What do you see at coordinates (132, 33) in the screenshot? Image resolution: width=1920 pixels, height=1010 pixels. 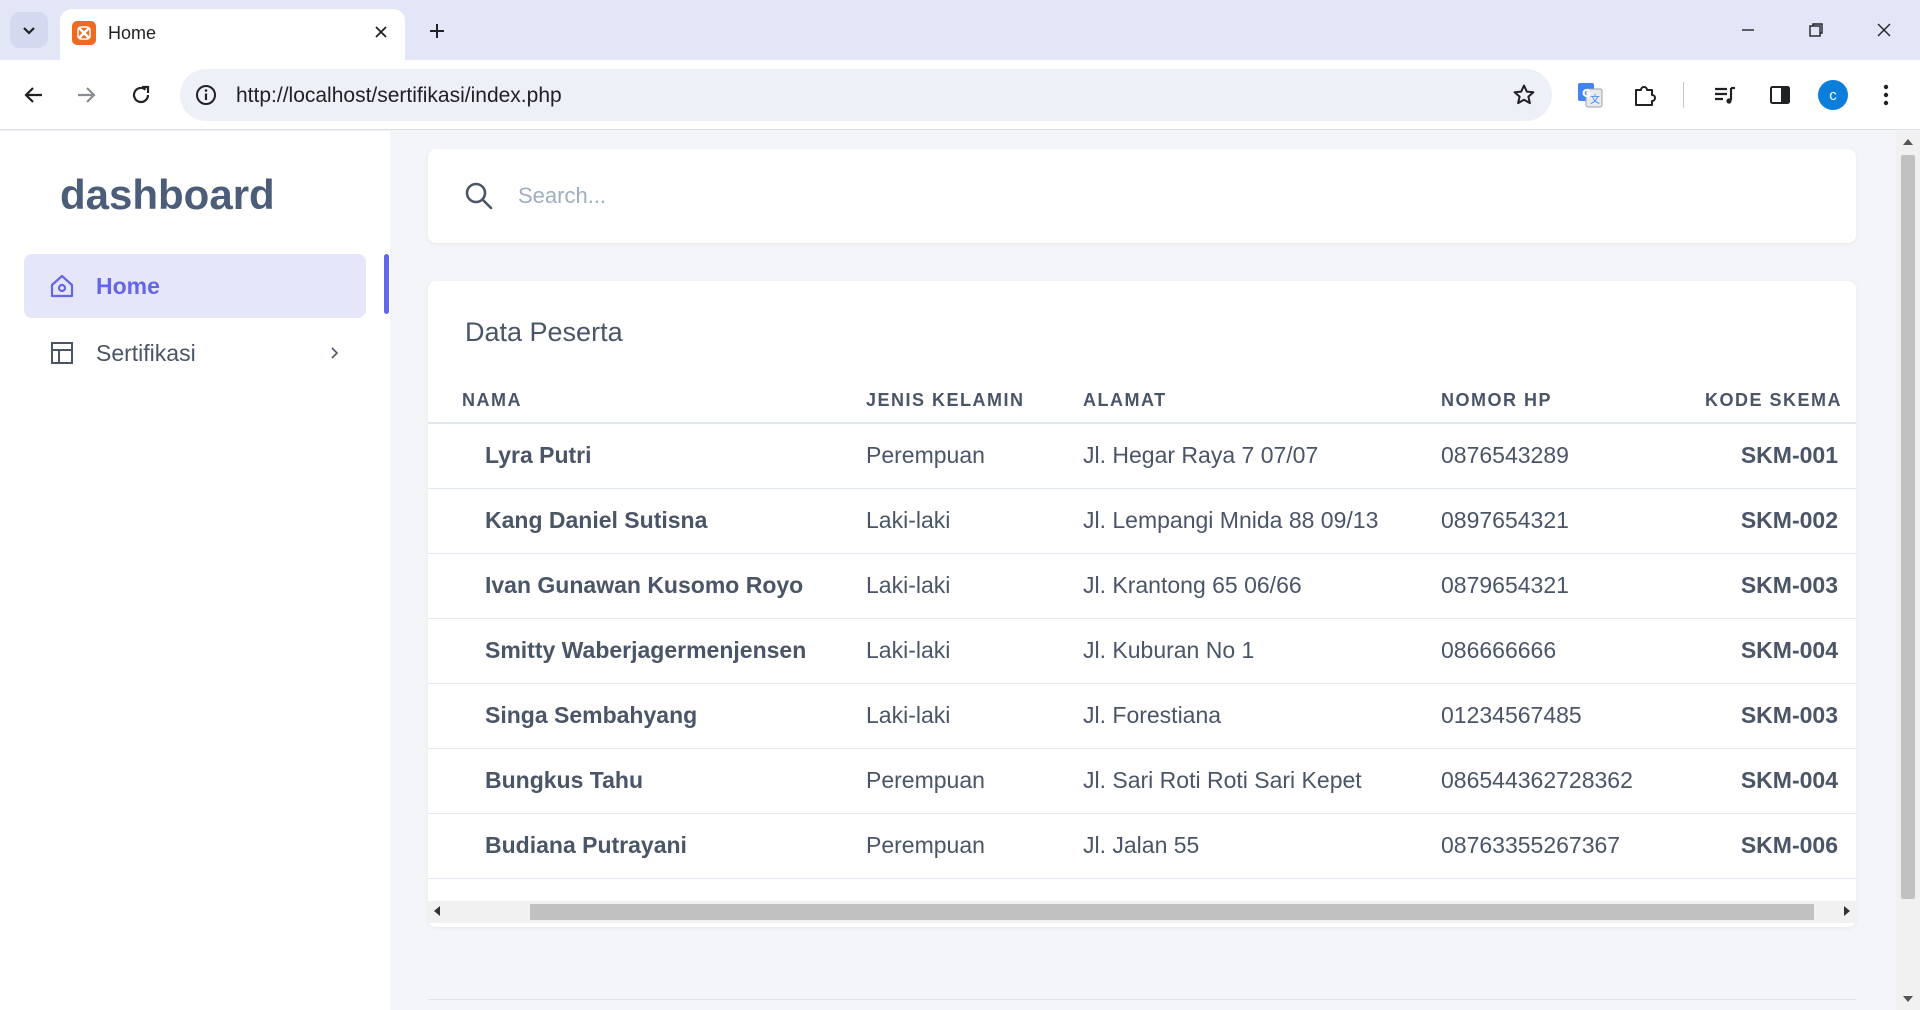 I see `tab-title: Home` at bounding box center [132, 33].